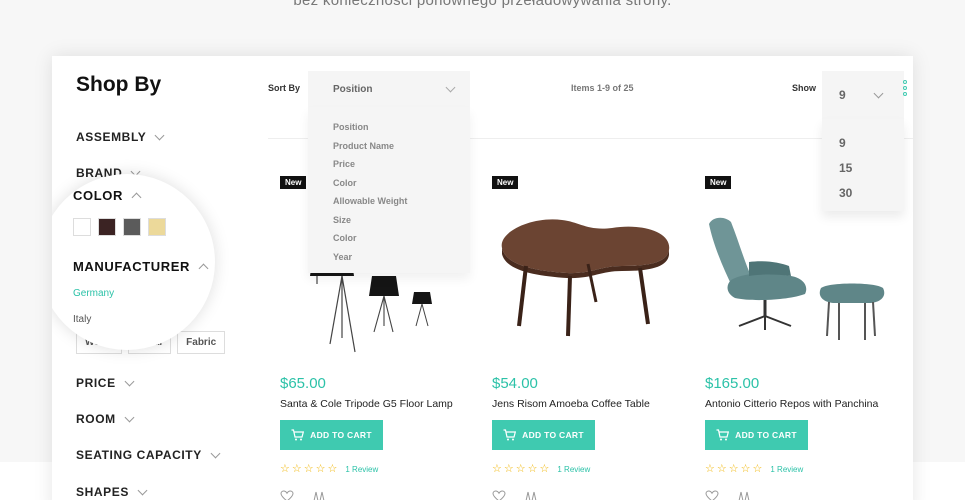 The image size is (965, 500). Describe the element at coordinates (401, 146) in the screenshot. I see `sort-option-product-name: Product Name` at that location.